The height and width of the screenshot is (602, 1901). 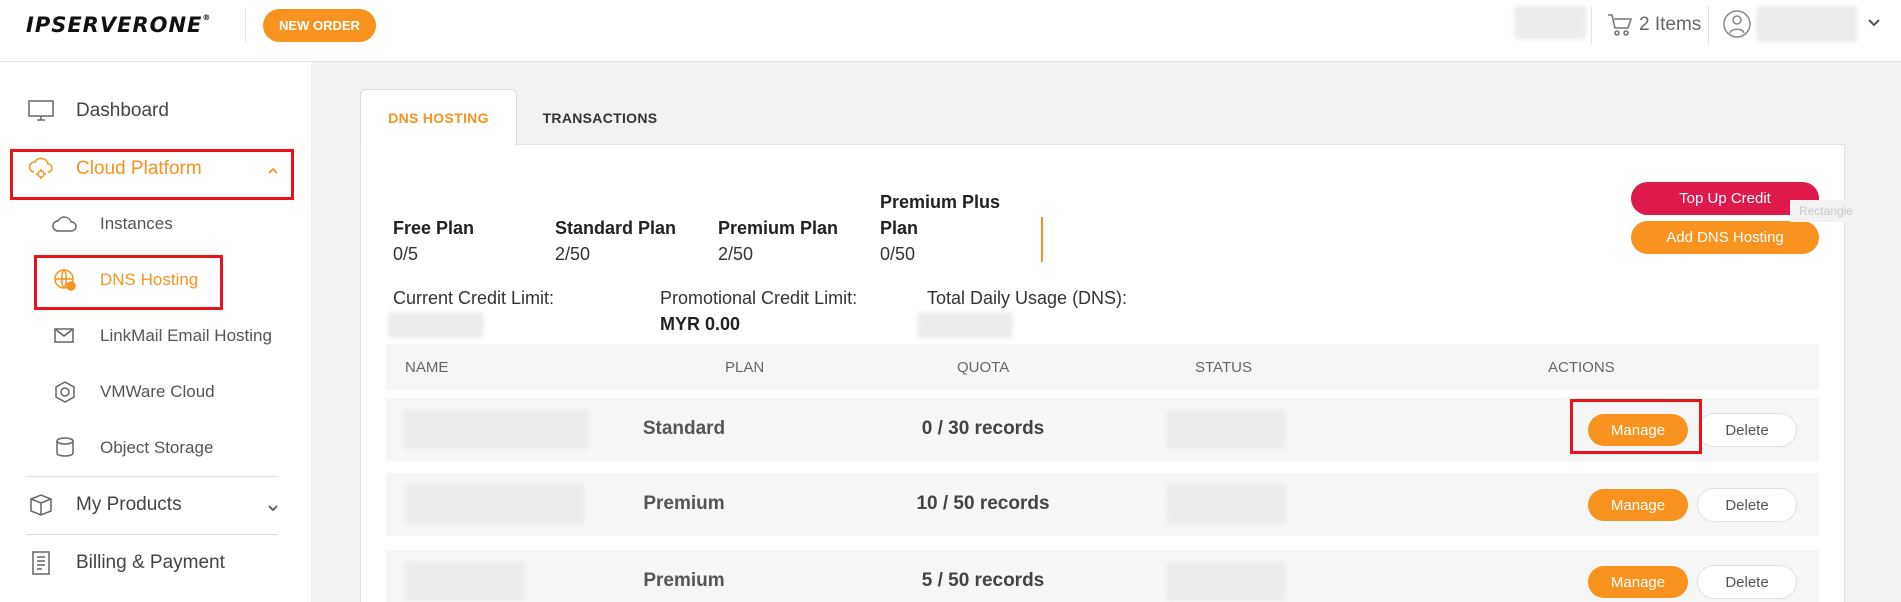 I want to click on current-credit-label: Current Credit Limit:, so click(x=474, y=298).